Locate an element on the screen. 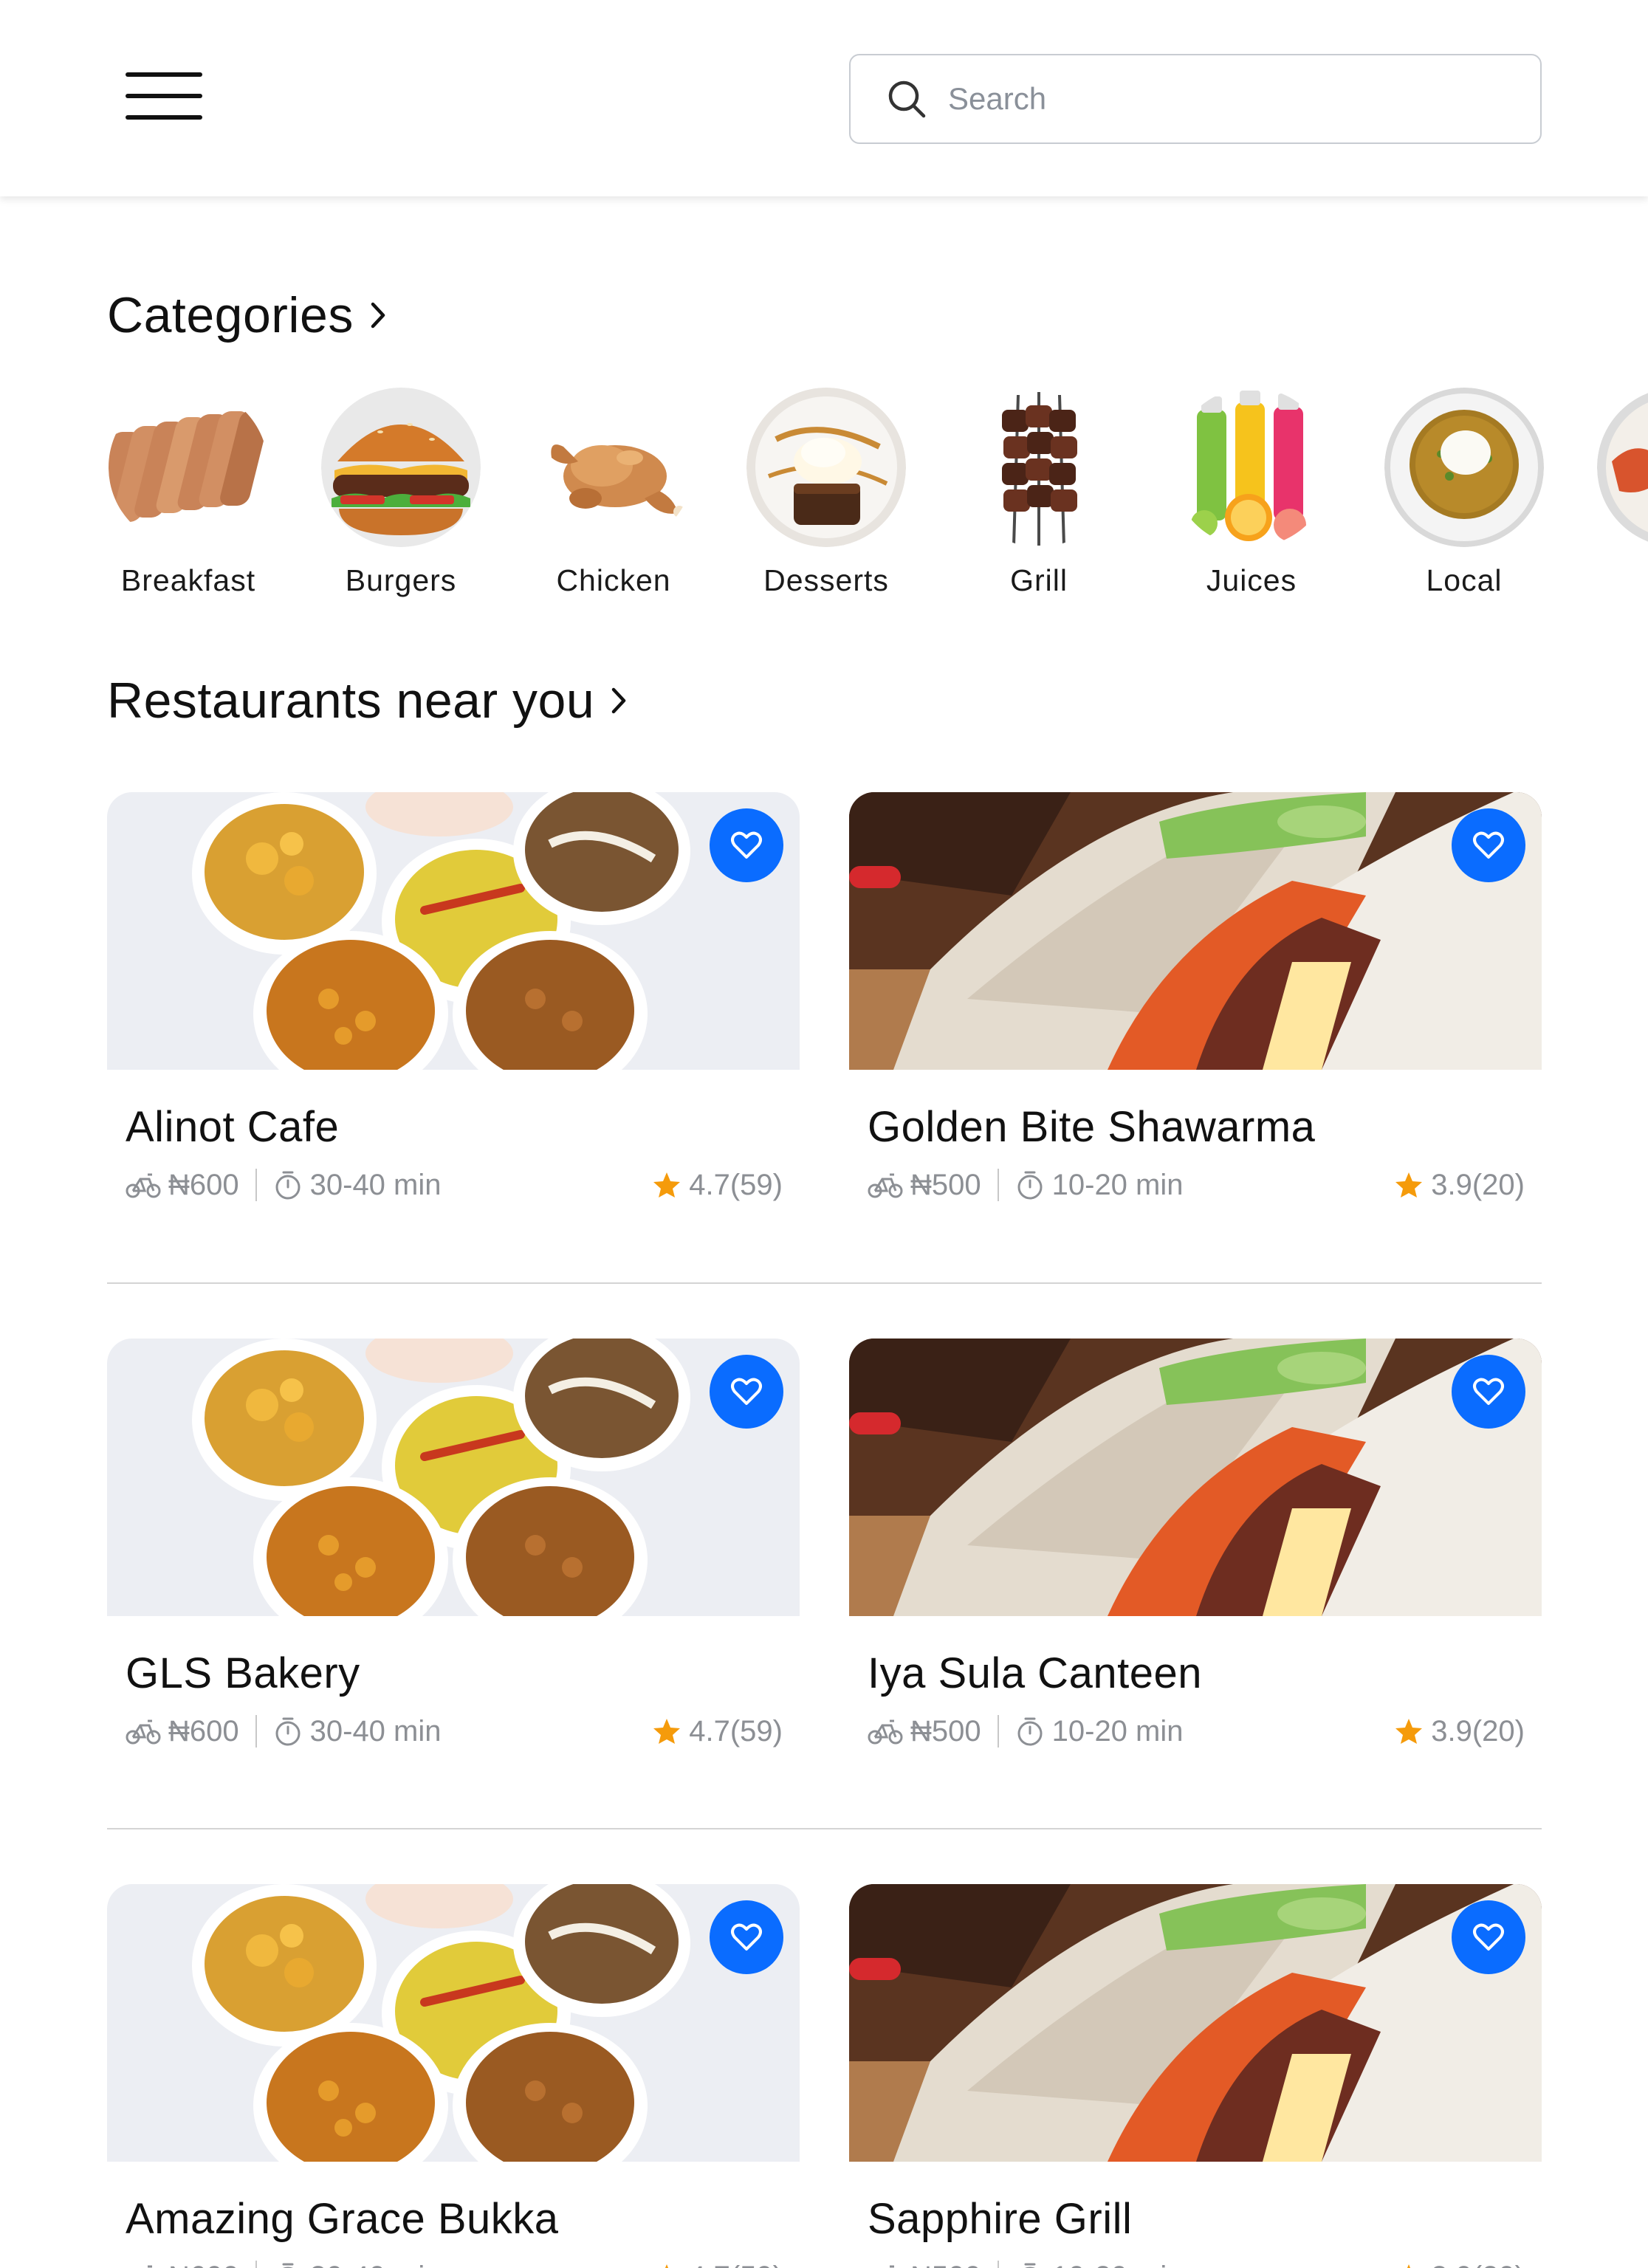 This screenshot has height=2268, width=1648. category-label: Chicken is located at coordinates (613, 580).